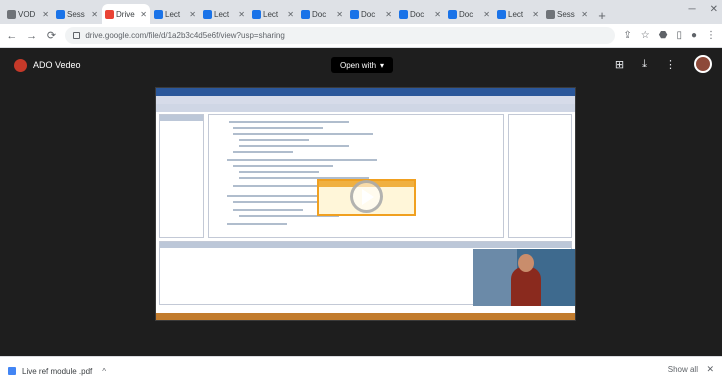  What do you see at coordinates (711, 35) in the screenshot?
I see `menu-icon: ⋮` at bounding box center [711, 35].